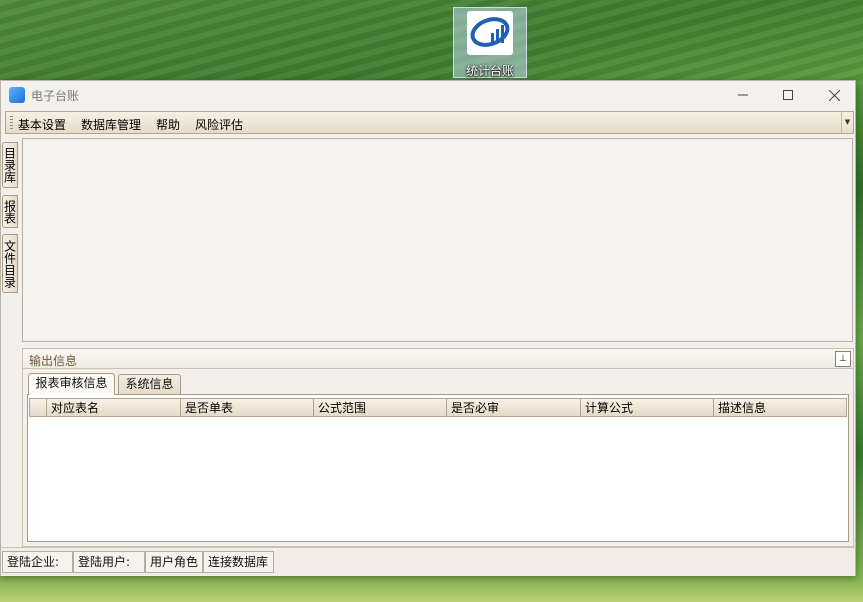 This screenshot has height=602, width=863. Describe the element at coordinates (647, 407) in the screenshot. I see `column-header-formula: 计算公式` at that location.